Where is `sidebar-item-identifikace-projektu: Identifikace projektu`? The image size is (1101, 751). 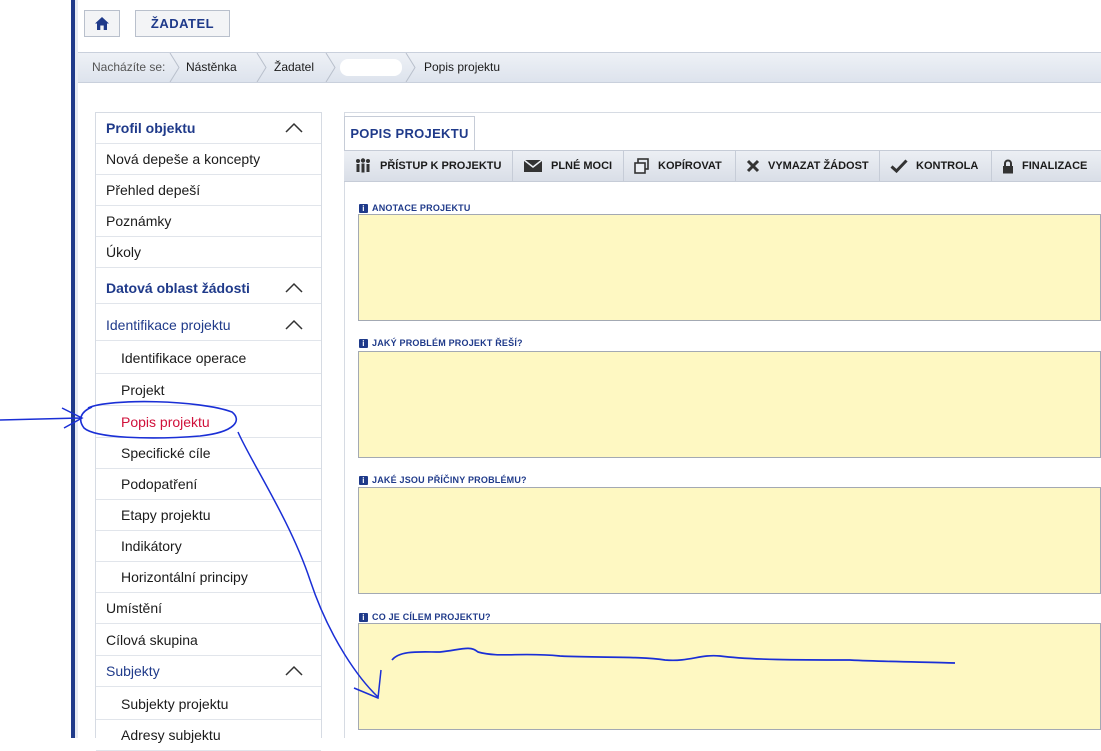 sidebar-item-identifikace-projektu: Identifikace projektu is located at coordinates (208, 325).